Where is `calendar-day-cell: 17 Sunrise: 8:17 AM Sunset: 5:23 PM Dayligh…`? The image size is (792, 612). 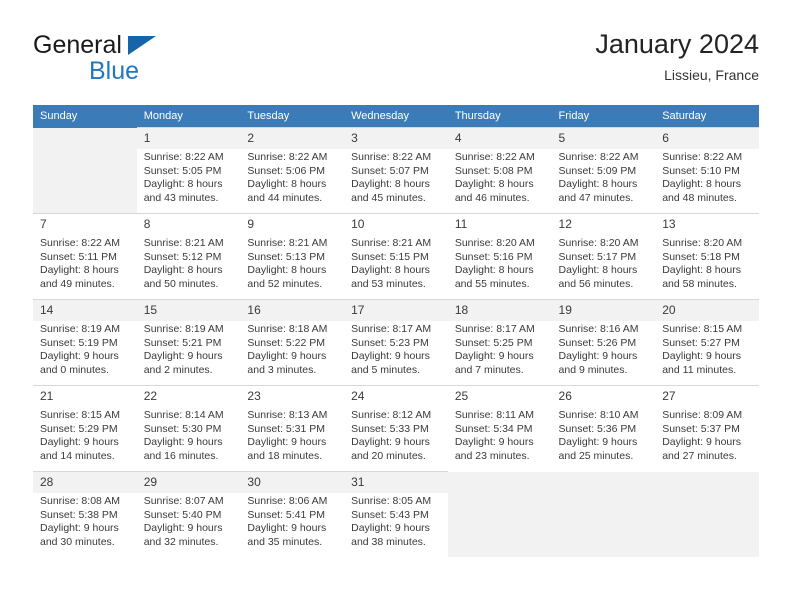 calendar-day-cell: 17 Sunrise: 8:17 AM Sunset: 5:23 PM Dayligh… is located at coordinates (396, 342).